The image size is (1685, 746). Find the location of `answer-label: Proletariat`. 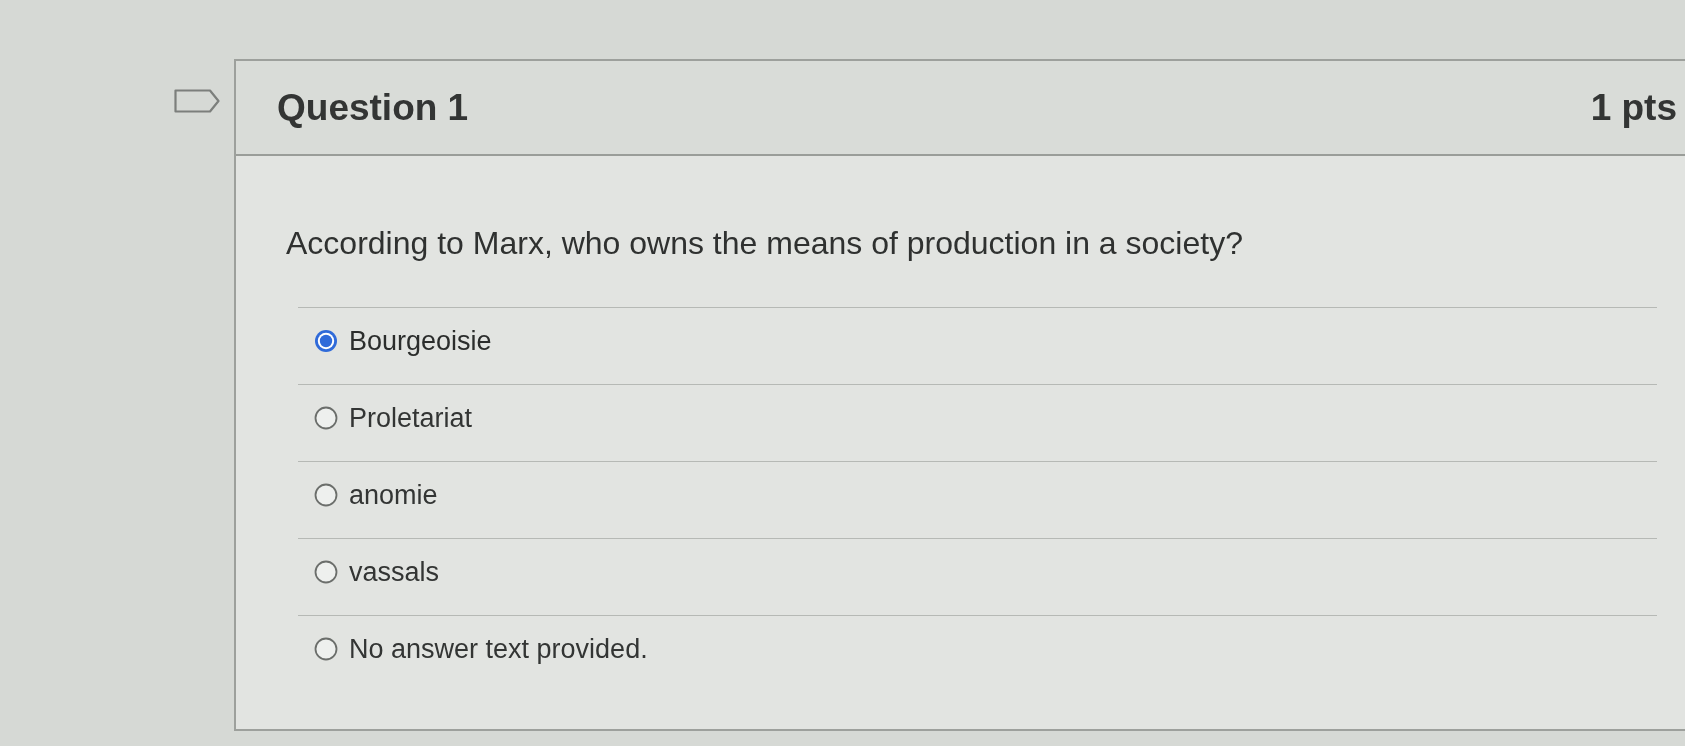

answer-label: Proletariat is located at coordinates (411, 417).